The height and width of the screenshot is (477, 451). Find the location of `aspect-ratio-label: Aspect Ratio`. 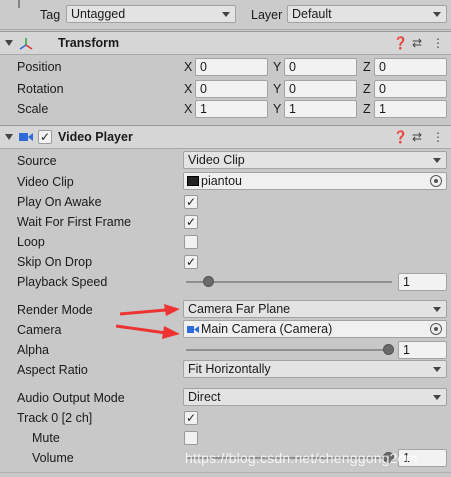

aspect-ratio-label: Aspect Ratio is located at coordinates (52, 370).